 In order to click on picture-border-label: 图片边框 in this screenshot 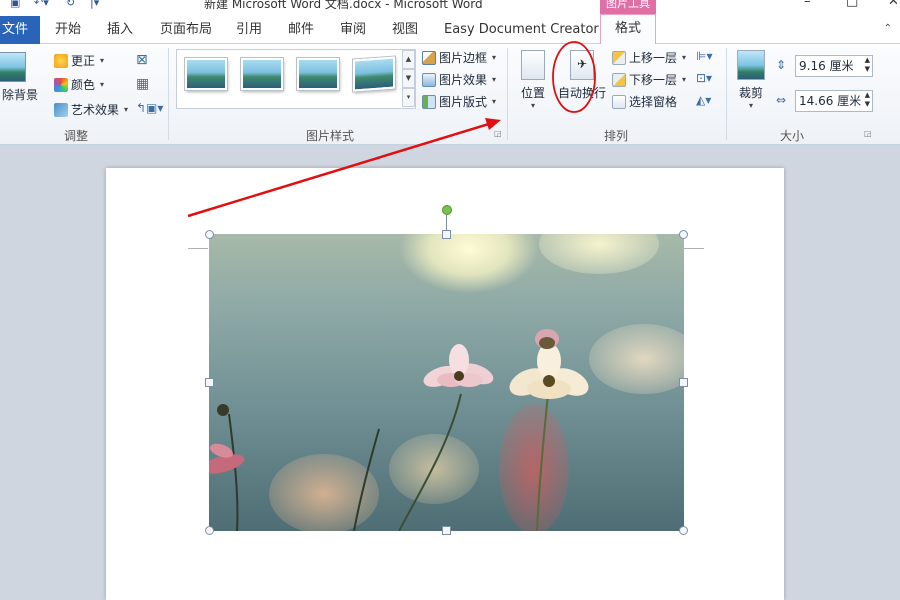, I will do `click(463, 58)`.